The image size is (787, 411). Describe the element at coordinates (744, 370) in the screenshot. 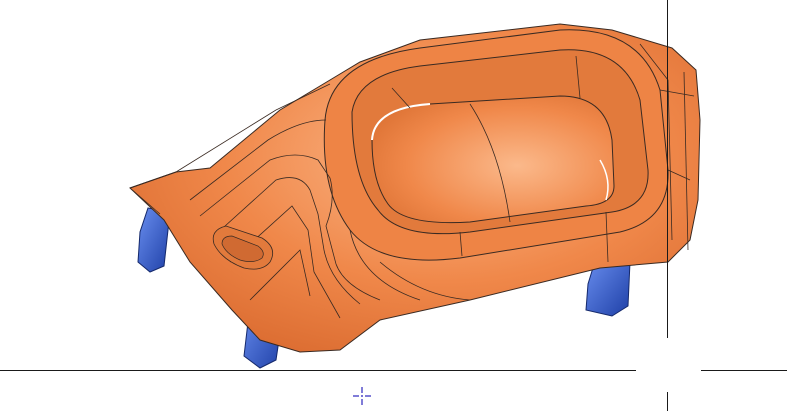

I see `horizontal-axis-line-right` at that location.